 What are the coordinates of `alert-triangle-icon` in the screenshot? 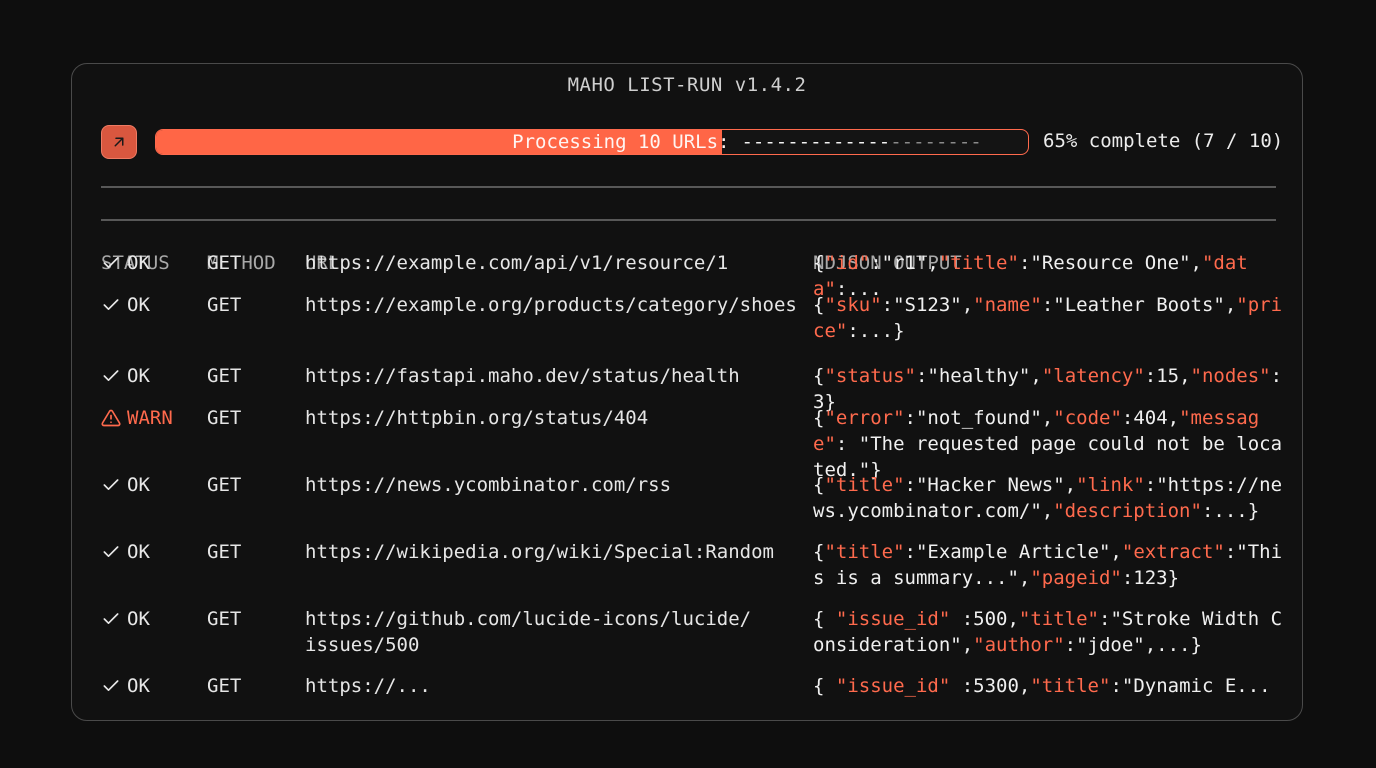 It's located at (111, 418).